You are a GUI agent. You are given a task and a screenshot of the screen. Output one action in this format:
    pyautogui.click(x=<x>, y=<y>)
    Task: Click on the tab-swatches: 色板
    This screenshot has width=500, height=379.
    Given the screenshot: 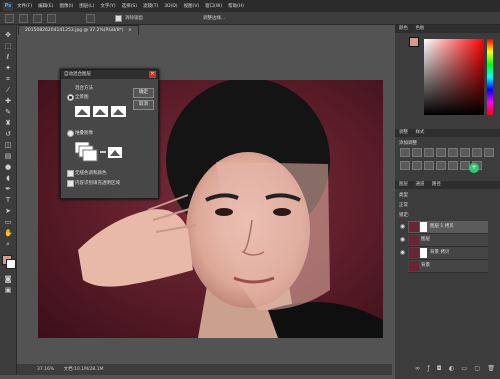 What is the action you would take?
    pyautogui.click(x=419, y=28)
    